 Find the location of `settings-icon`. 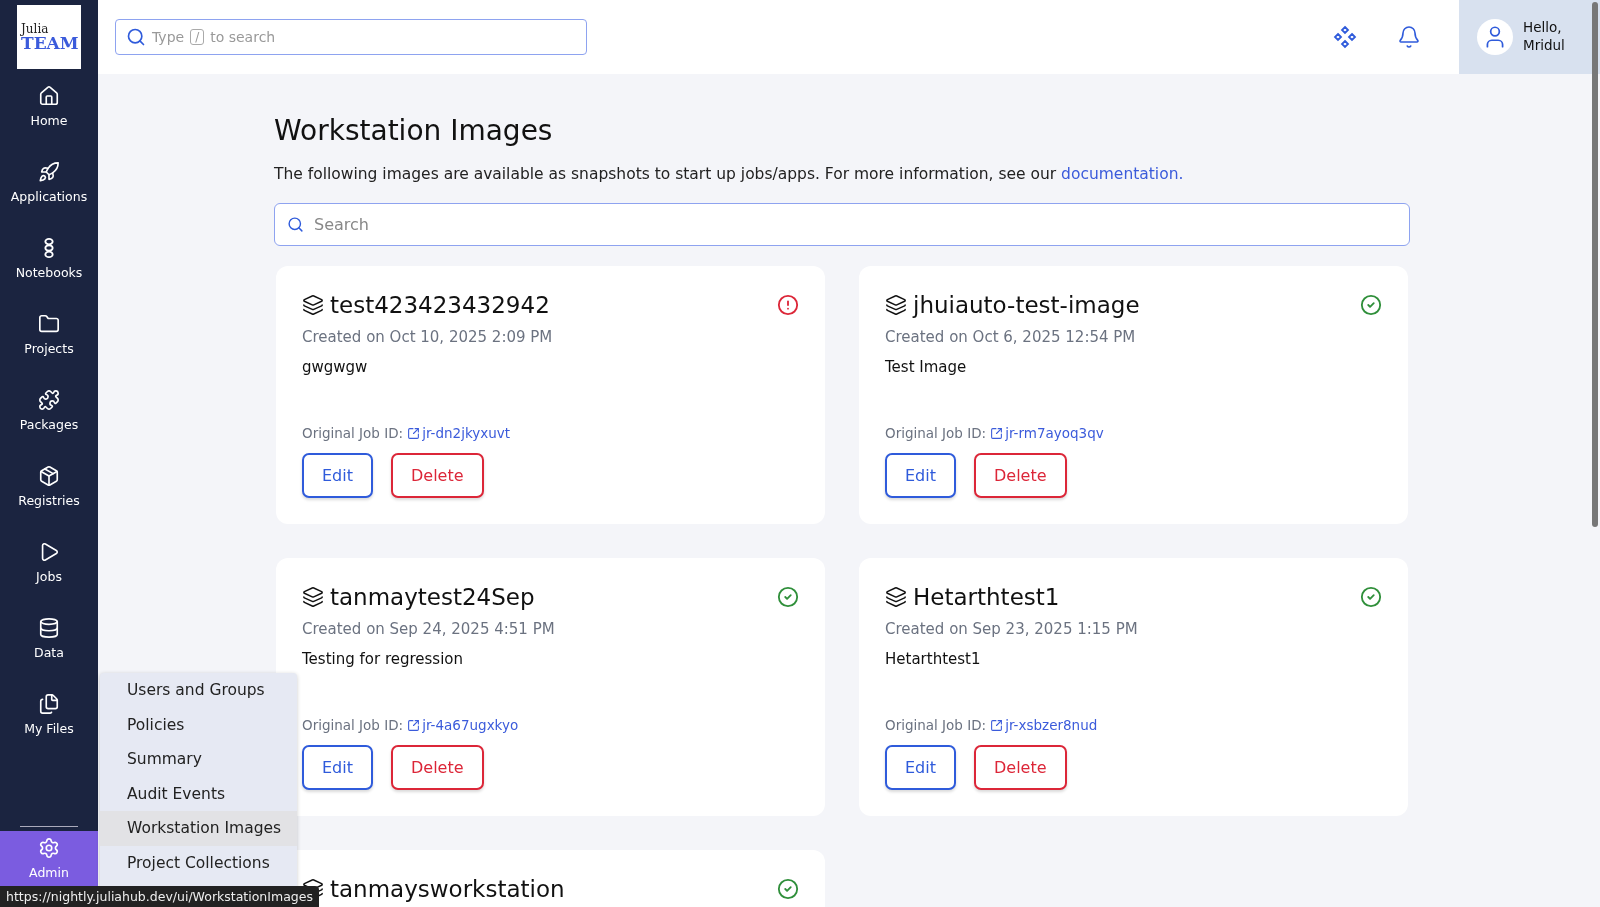

settings-icon is located at coordinates (49, 848).